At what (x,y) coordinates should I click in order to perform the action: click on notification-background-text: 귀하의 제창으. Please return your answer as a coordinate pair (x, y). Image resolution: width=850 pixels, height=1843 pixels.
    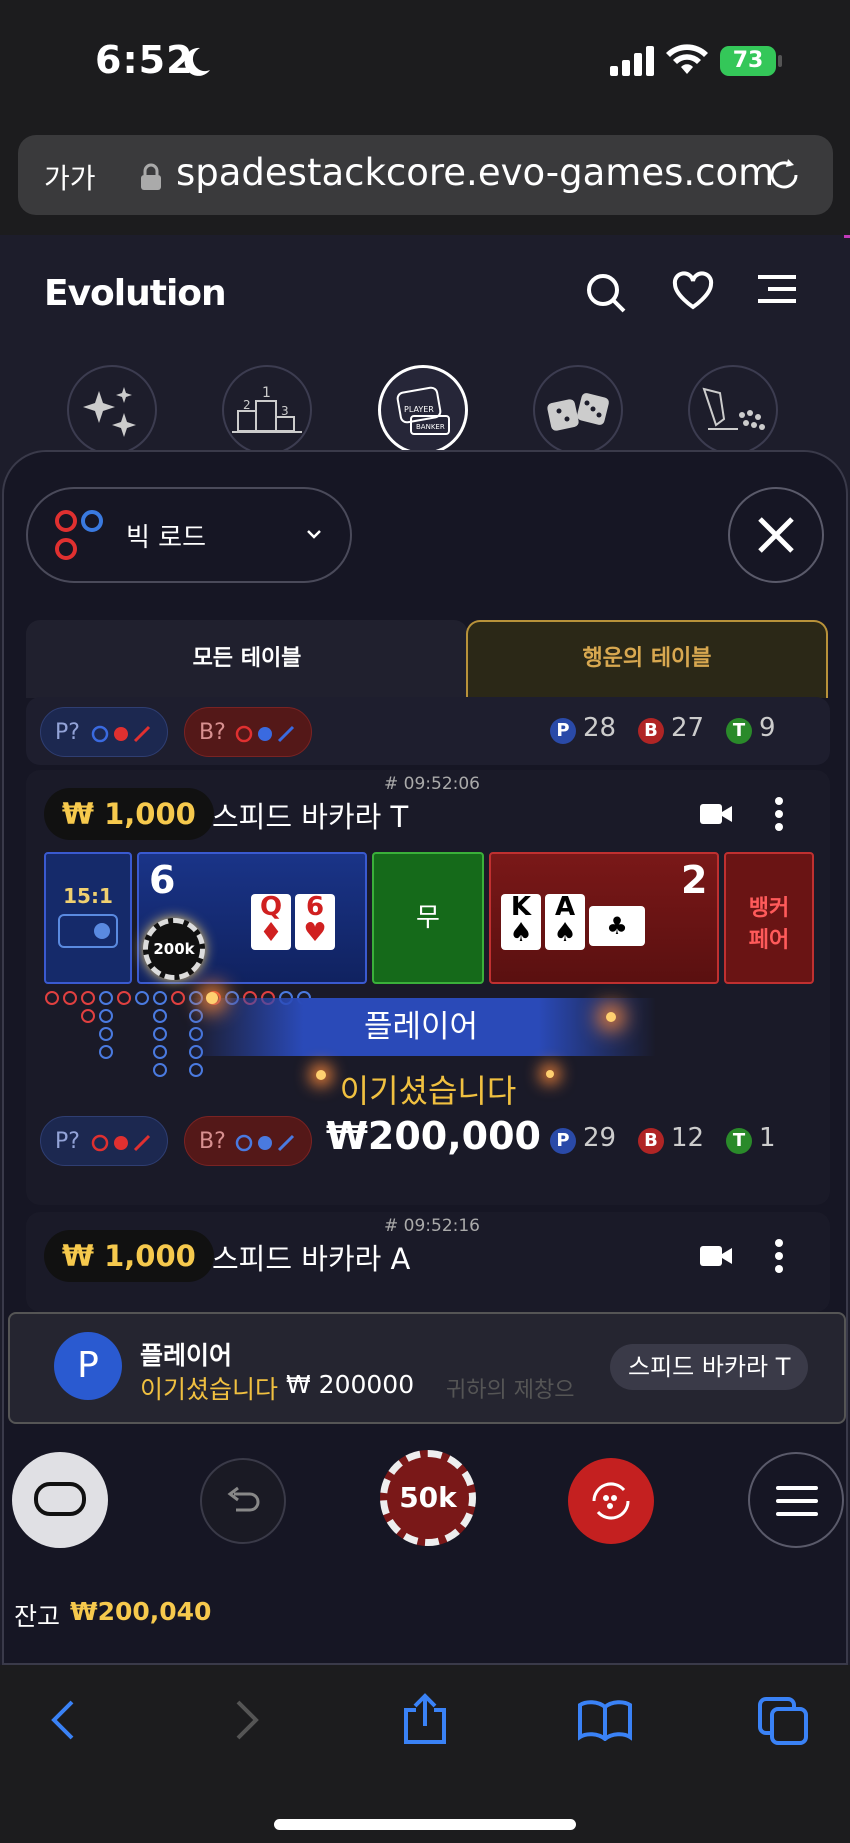
    Looking at the image, I should click on (510, 1390).